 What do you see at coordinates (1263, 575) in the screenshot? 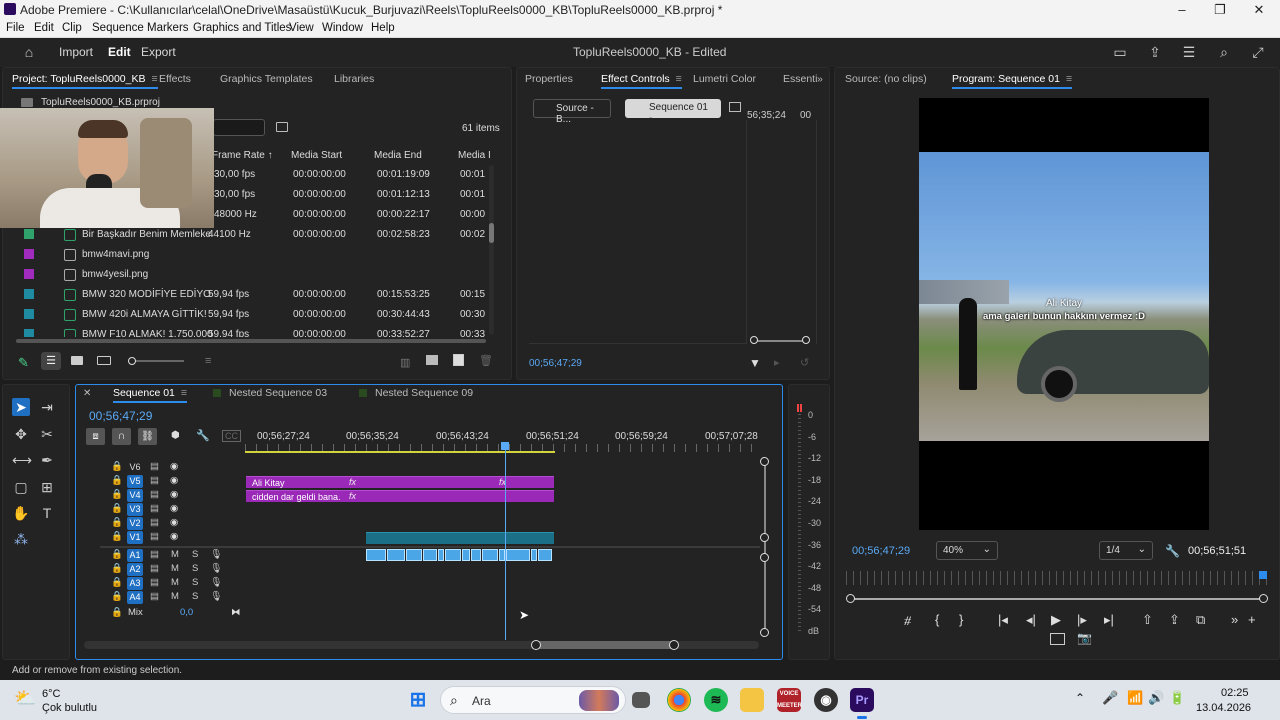
I see `program-playhead` at bounding box center [1263, 575].